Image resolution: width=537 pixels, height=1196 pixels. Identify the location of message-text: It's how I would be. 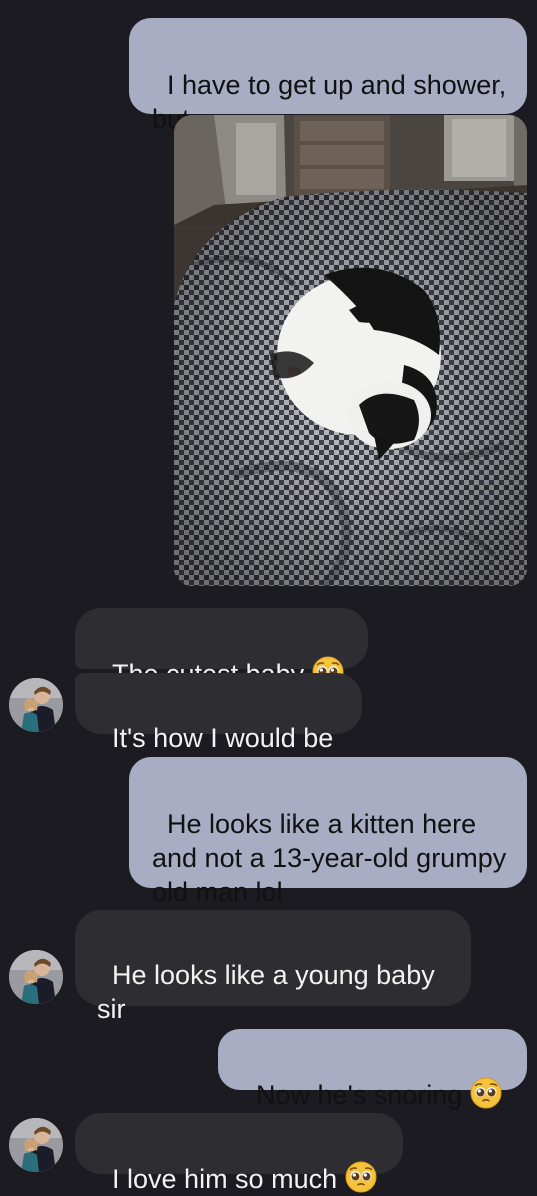
(223, 738).